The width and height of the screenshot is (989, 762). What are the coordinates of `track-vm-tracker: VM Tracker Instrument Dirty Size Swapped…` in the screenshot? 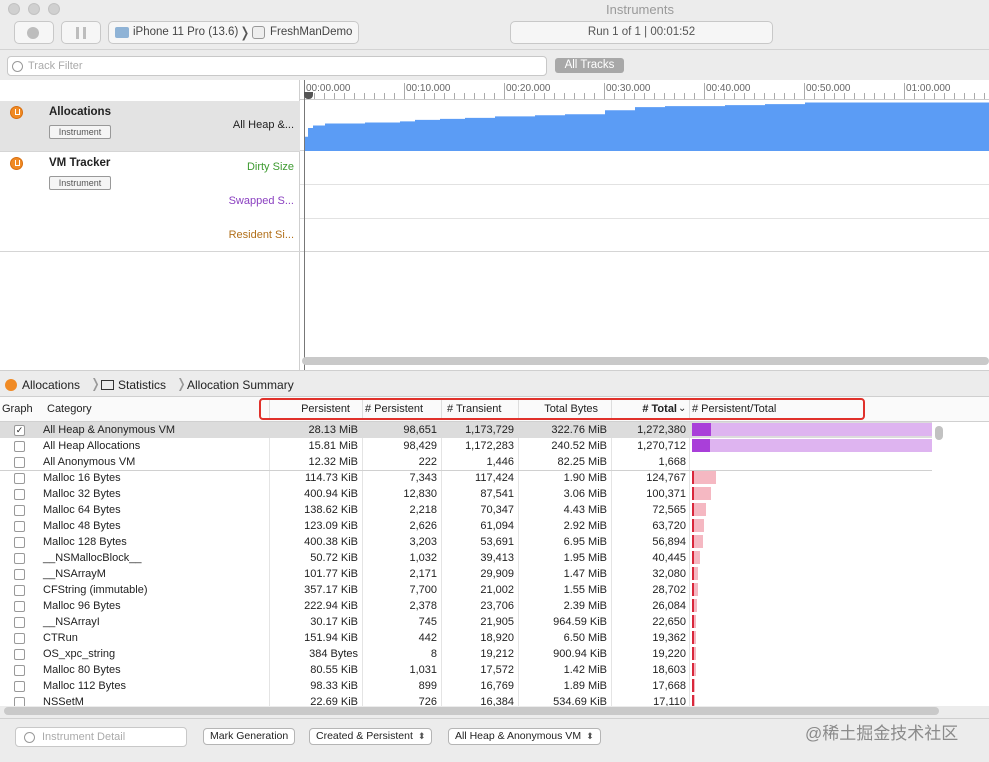 It's located at (150, 202).